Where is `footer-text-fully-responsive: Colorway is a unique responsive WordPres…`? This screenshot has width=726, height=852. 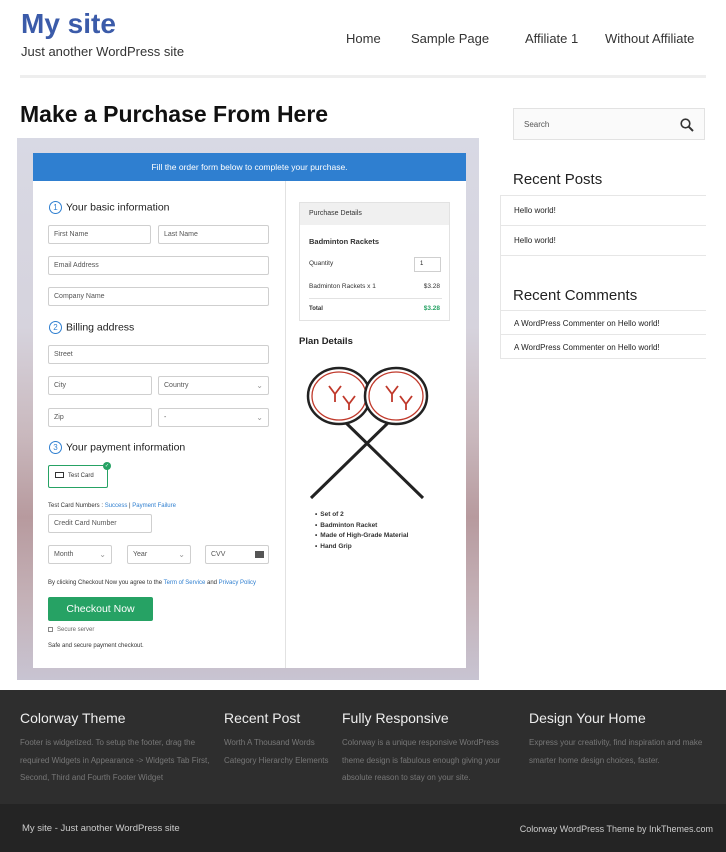
footer-text-fully-responsive: Colorway is a unique responsive WordPres… is located at coordinates (421, 760).